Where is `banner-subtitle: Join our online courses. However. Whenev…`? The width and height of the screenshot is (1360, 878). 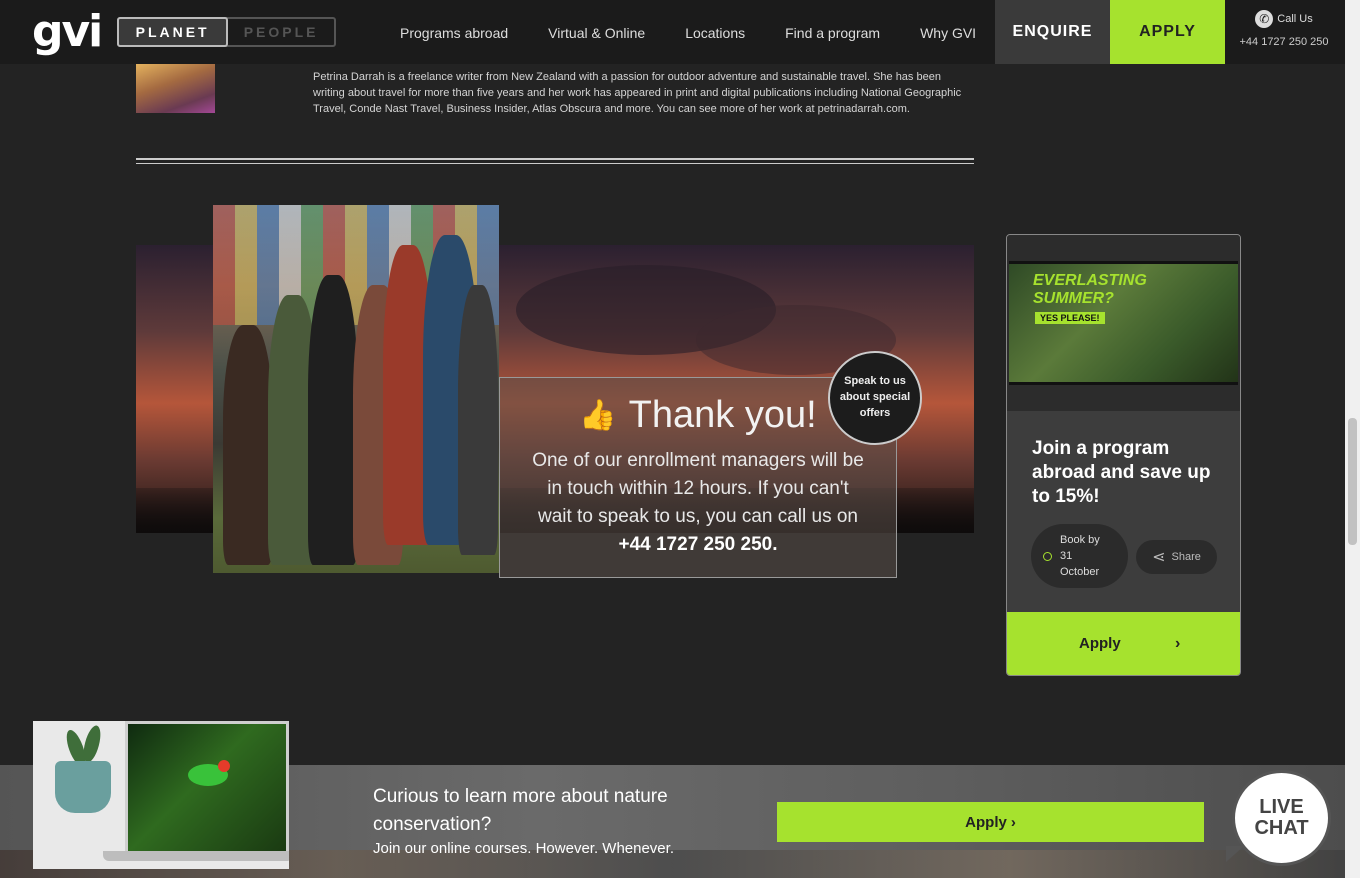 banner-subtitle: Join our online courses. However. Whenev… is located at coordinates (523, 848).